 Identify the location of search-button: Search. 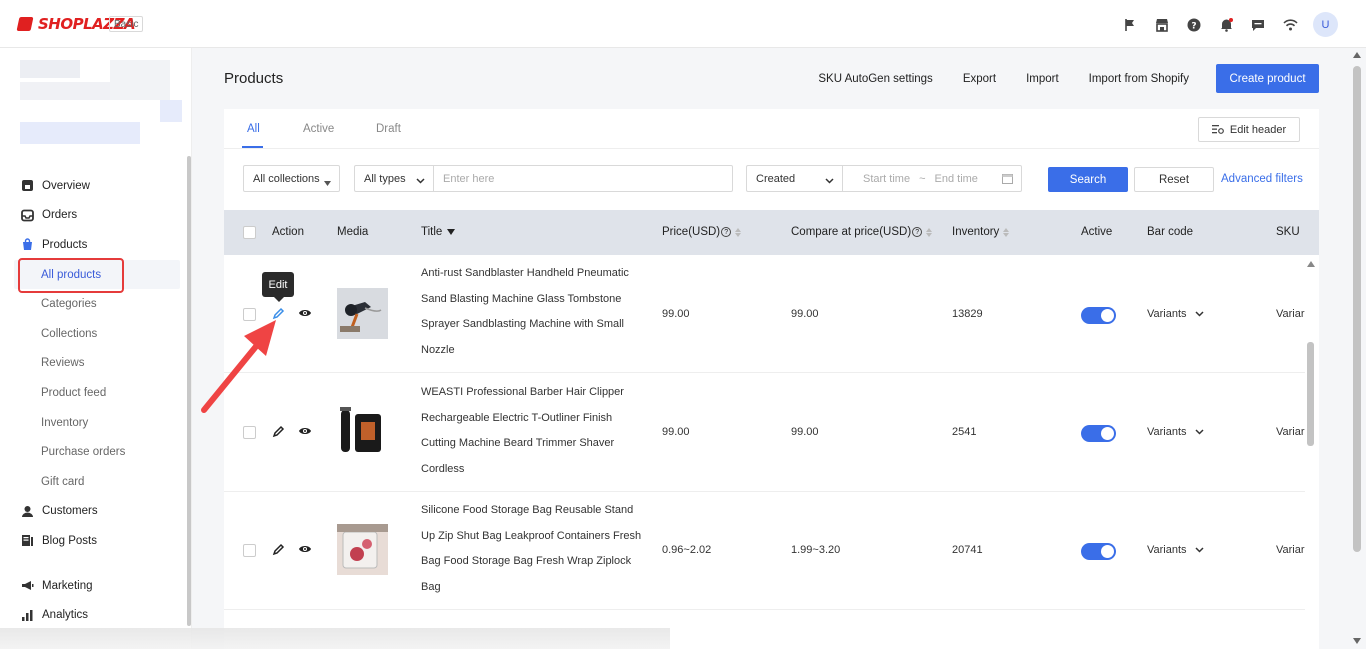
(1088, 179).